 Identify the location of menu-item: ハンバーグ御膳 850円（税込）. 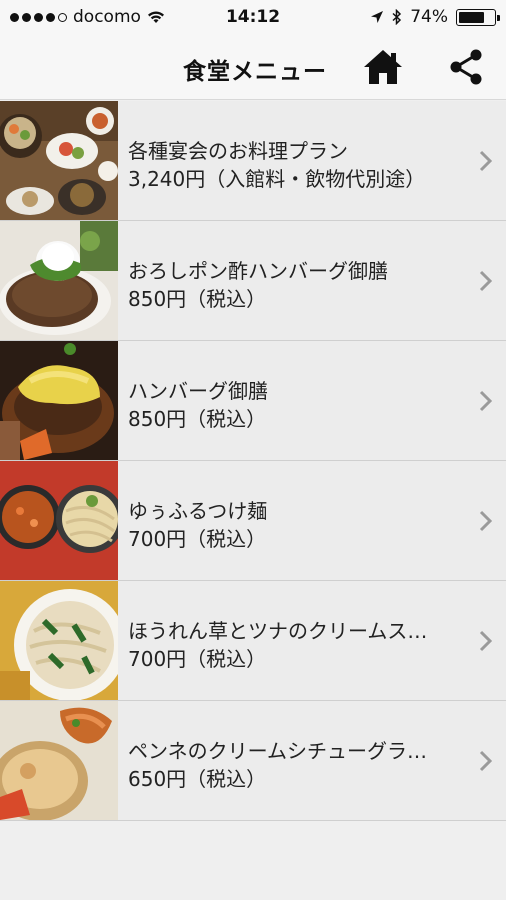
(253, 401).